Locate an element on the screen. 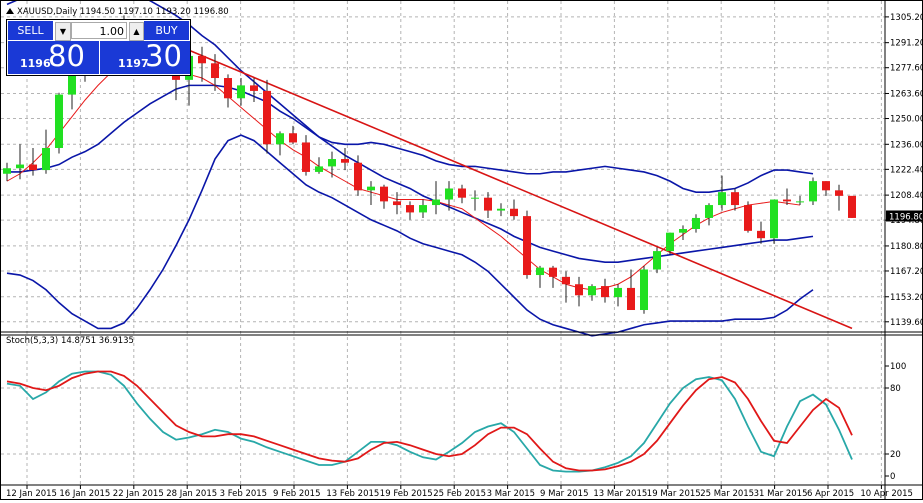 The width and height of the screenshot is (923, 503). stoch-level-label: 80 is located at coordinates (895, 389).